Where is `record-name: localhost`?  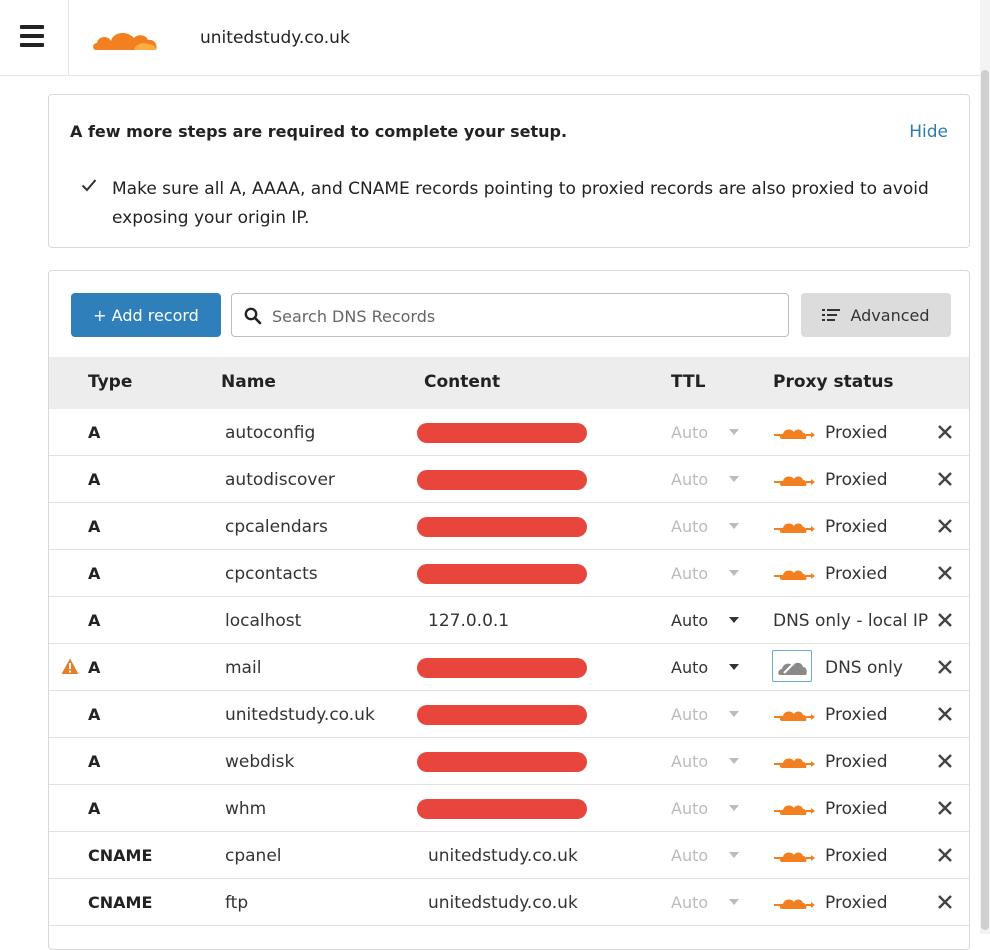
record-name: localhost is located at coordinates (263, 621).